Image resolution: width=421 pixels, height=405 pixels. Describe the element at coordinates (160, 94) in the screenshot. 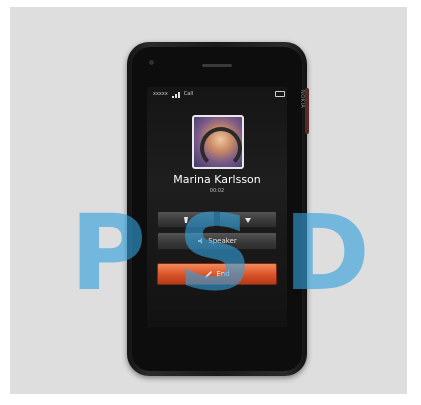

I see `operator-name: xxxxx` at that location.